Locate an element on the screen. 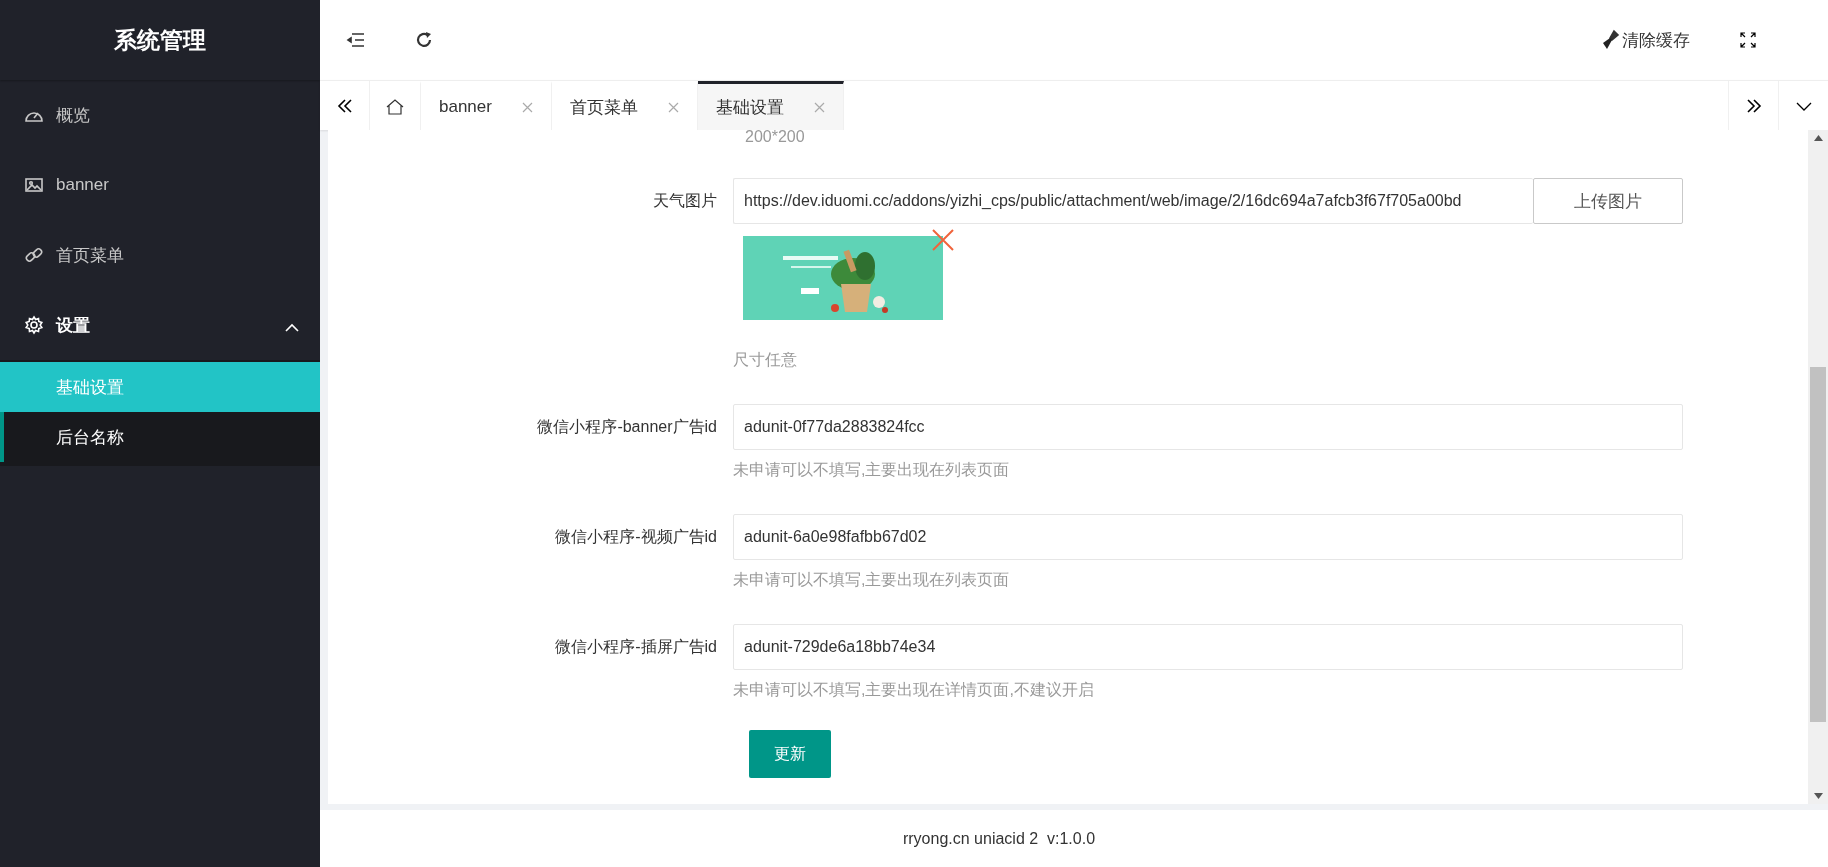 The image size is (1828, 867). sidebar-item: 首页菜单 is located at coordinates (160, 255).